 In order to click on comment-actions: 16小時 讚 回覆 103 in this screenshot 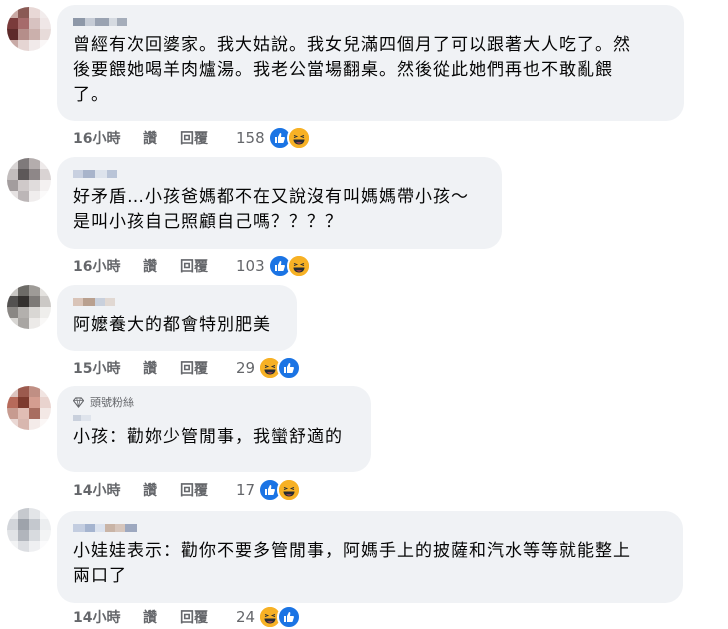, I will do `click(192, 266)`.